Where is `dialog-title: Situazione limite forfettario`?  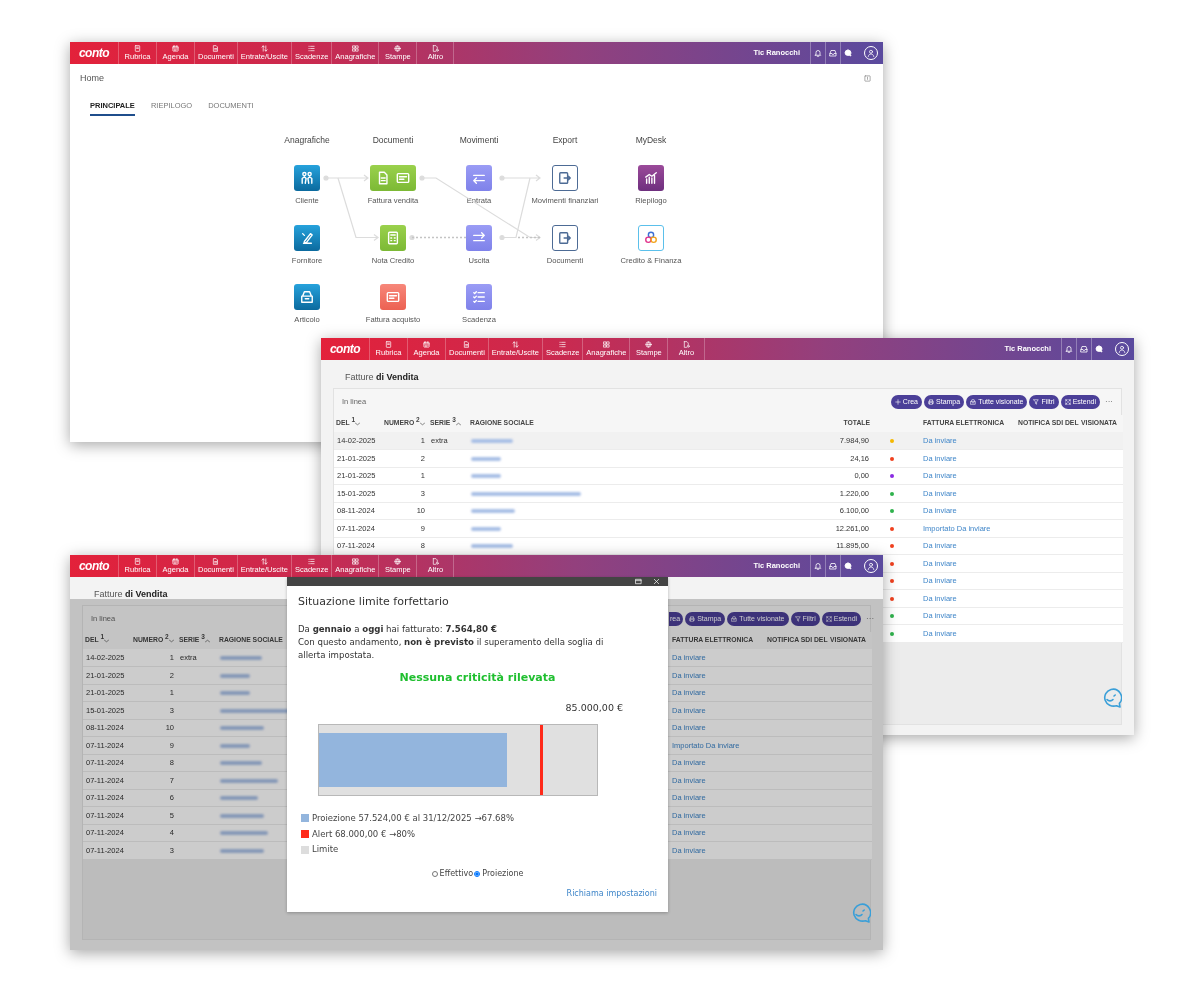 dialog-title: Situazione limite forfettario is located at coordinates (374, 602).